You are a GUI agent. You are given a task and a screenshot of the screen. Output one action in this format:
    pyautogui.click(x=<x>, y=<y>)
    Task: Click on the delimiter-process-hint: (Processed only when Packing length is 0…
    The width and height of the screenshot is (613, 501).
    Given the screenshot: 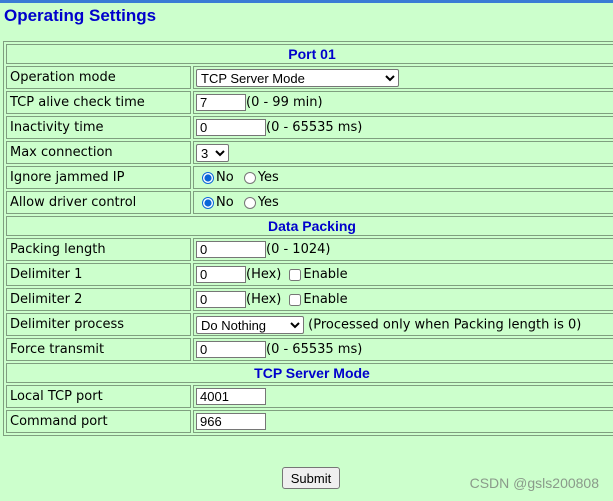 What is the action you would take?
    pyautogui.click(x=445, y=324)
    